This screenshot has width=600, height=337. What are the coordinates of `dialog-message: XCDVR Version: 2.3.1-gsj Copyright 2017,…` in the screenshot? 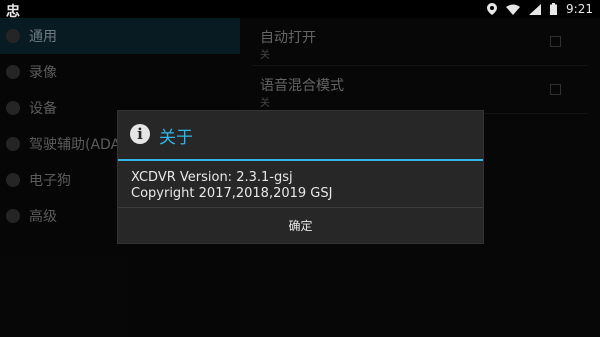 It's located at (303, 186).